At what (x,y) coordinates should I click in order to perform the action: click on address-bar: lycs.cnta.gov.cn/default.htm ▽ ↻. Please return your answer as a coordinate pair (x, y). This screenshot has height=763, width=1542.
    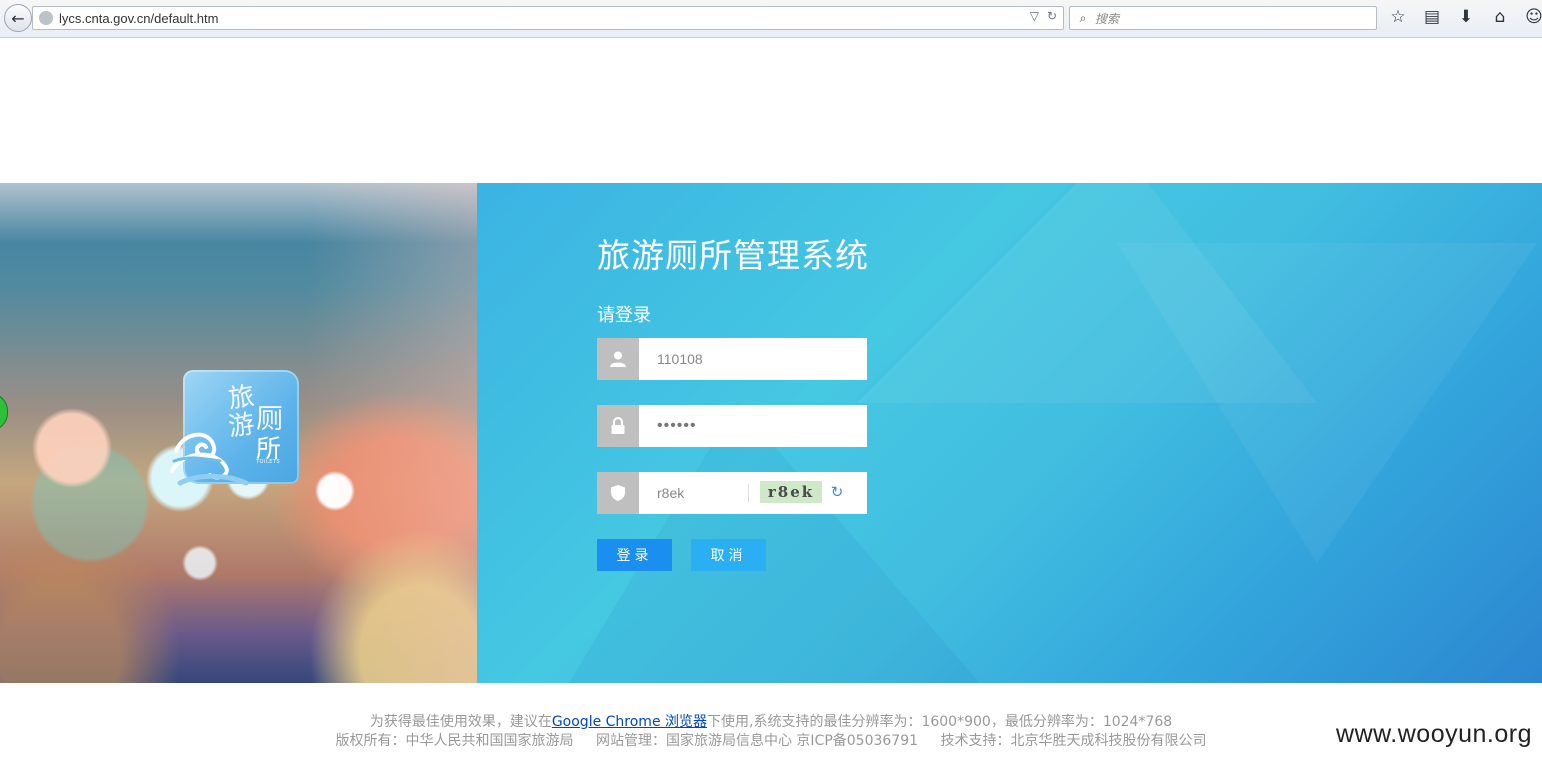
    Looking at the image, I should click on (548, 18).